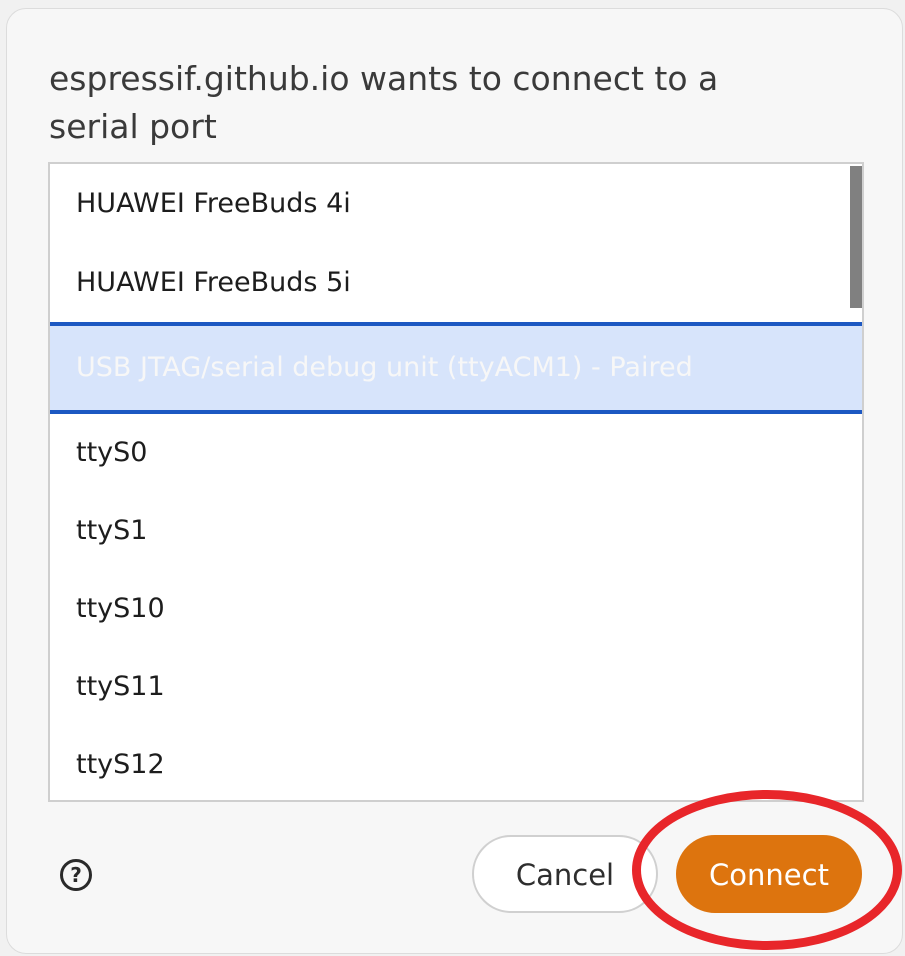 This screenshot has height=956, width=905. Describe the element at coordinates (456, 204) in the screenshot. I see `list-item: HUAWEI FreeBuds 4i` at that location.